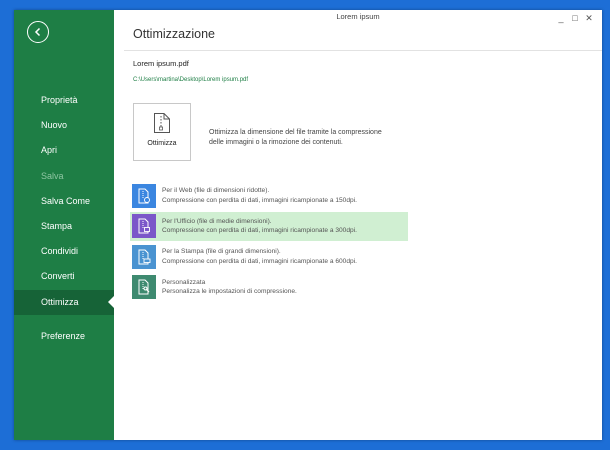  Describe the element at coordinates (64, 125) in the screenshot. I see `sidebar-item-nuovo: Nuovo` at that location.